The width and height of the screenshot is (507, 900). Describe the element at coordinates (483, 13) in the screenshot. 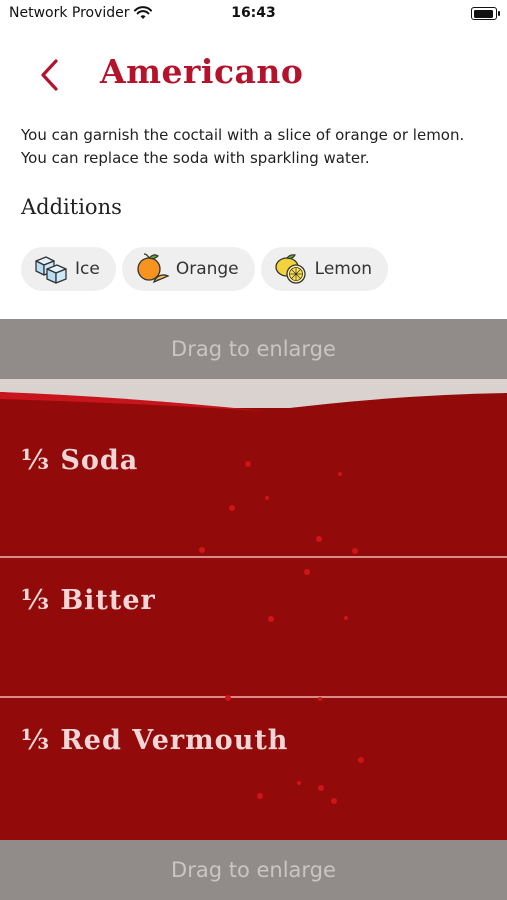

I see `battery-level` at that location.